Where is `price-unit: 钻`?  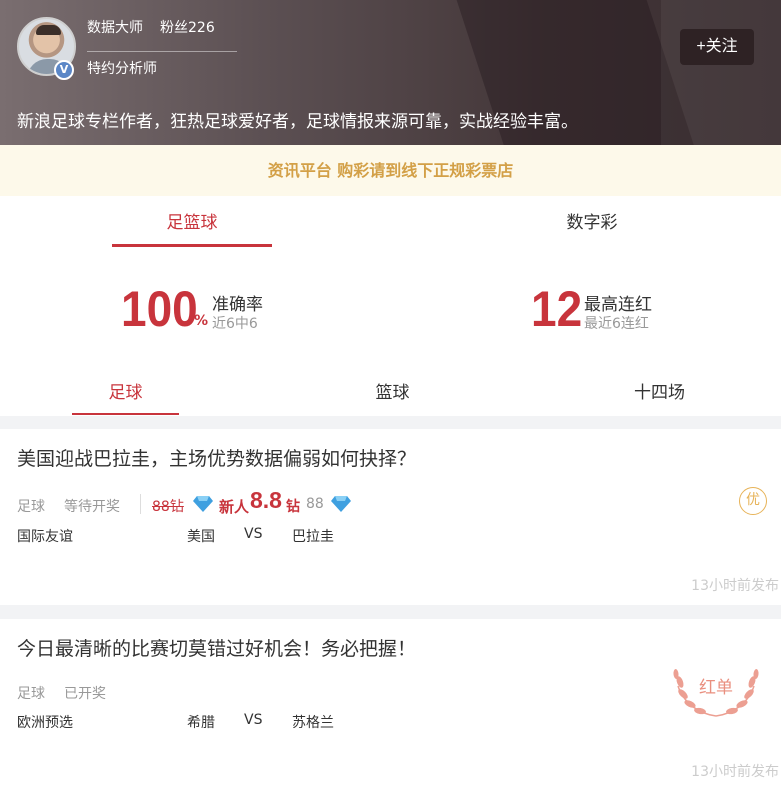 price-unit: 钻 is located at coordinates (293, 507).